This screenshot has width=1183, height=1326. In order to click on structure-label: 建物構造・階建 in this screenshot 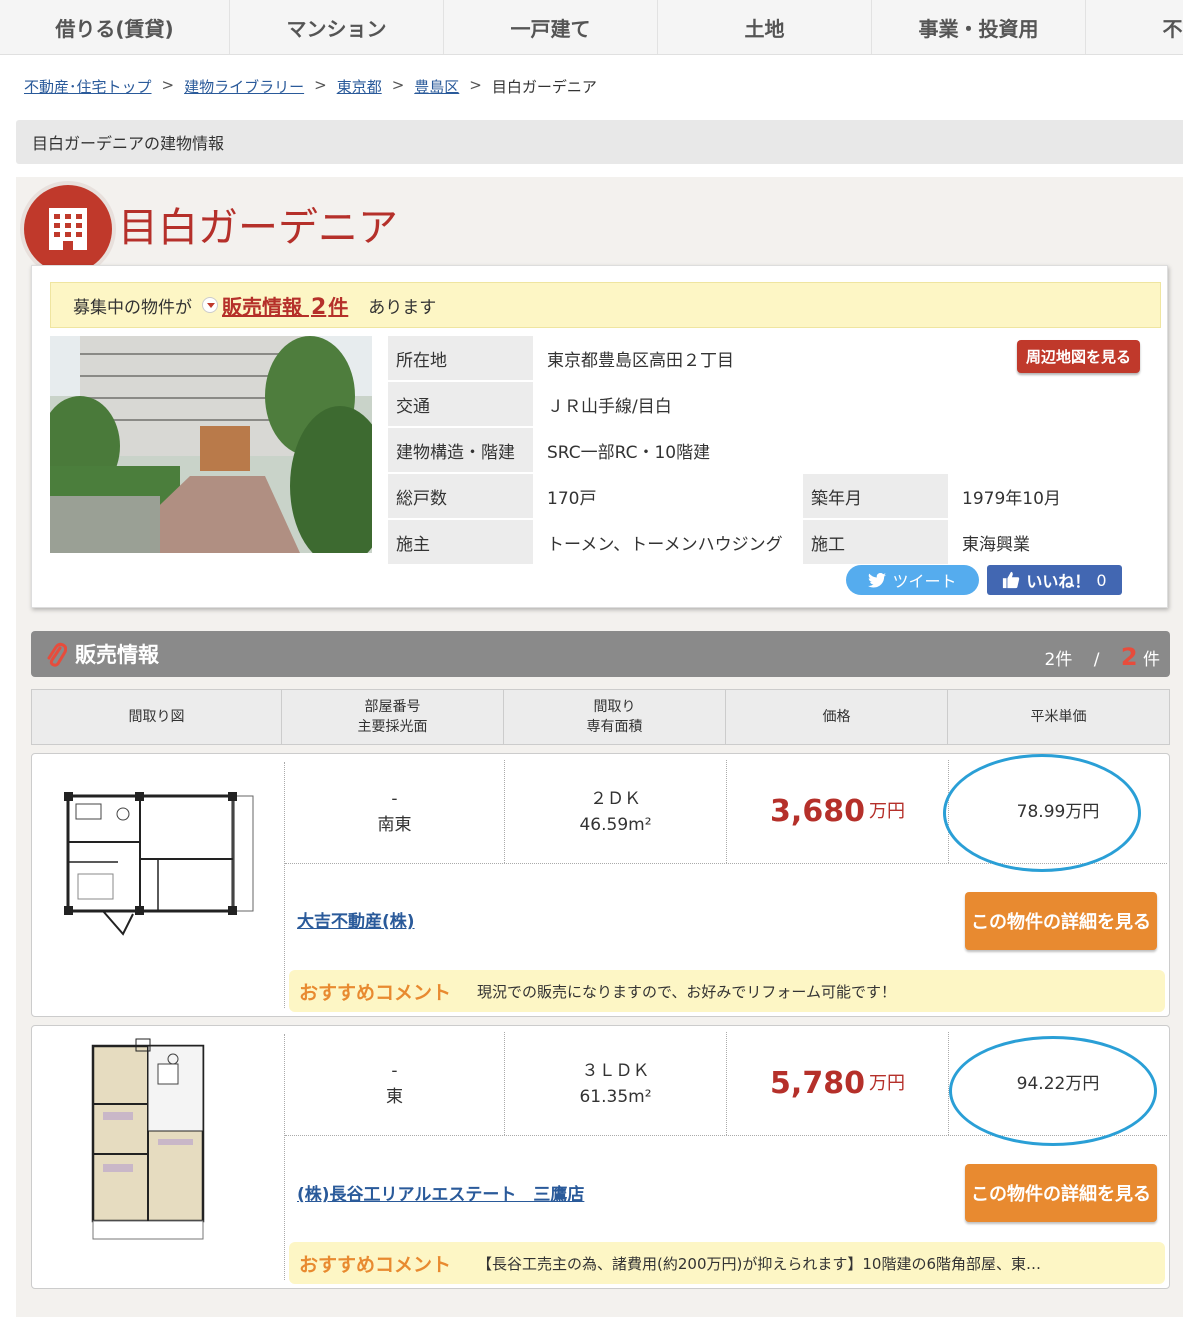, I will do `click(460, 450)`.